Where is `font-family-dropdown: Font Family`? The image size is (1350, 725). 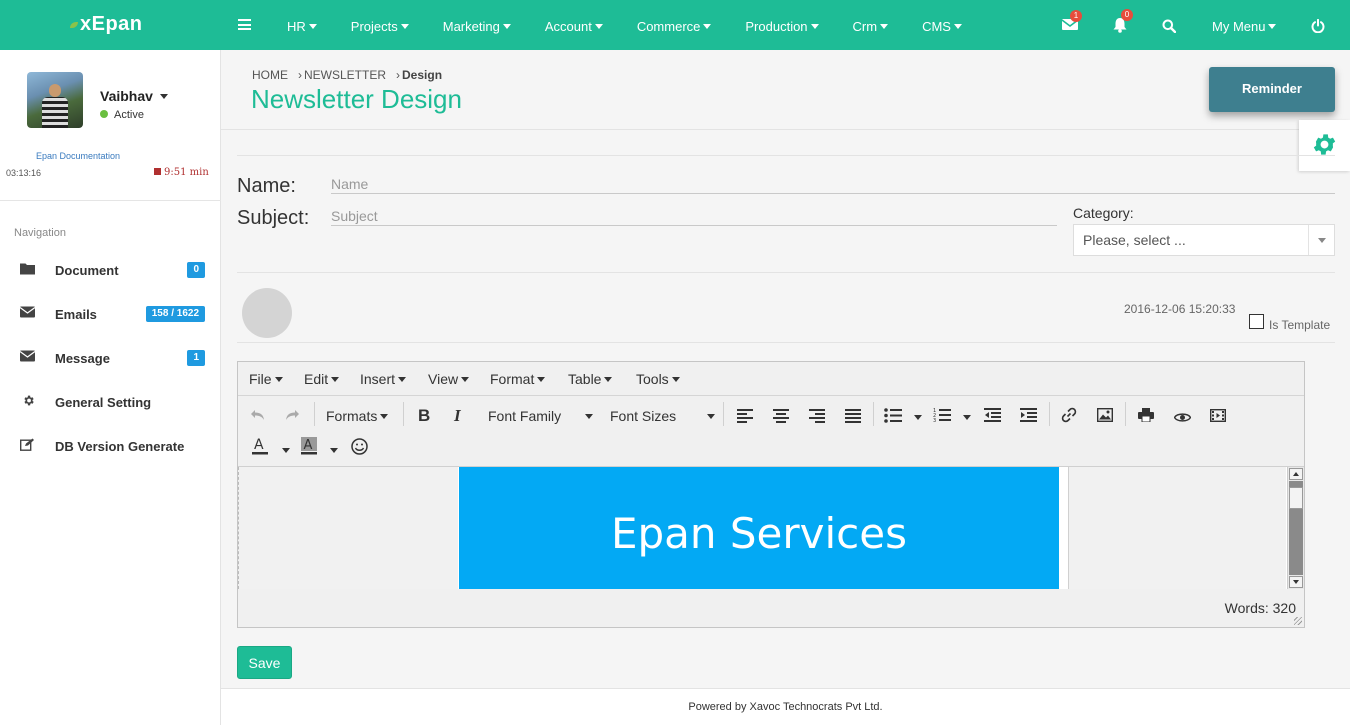
font-family-dropdown: Font Family is located at coordinates (524, 416).